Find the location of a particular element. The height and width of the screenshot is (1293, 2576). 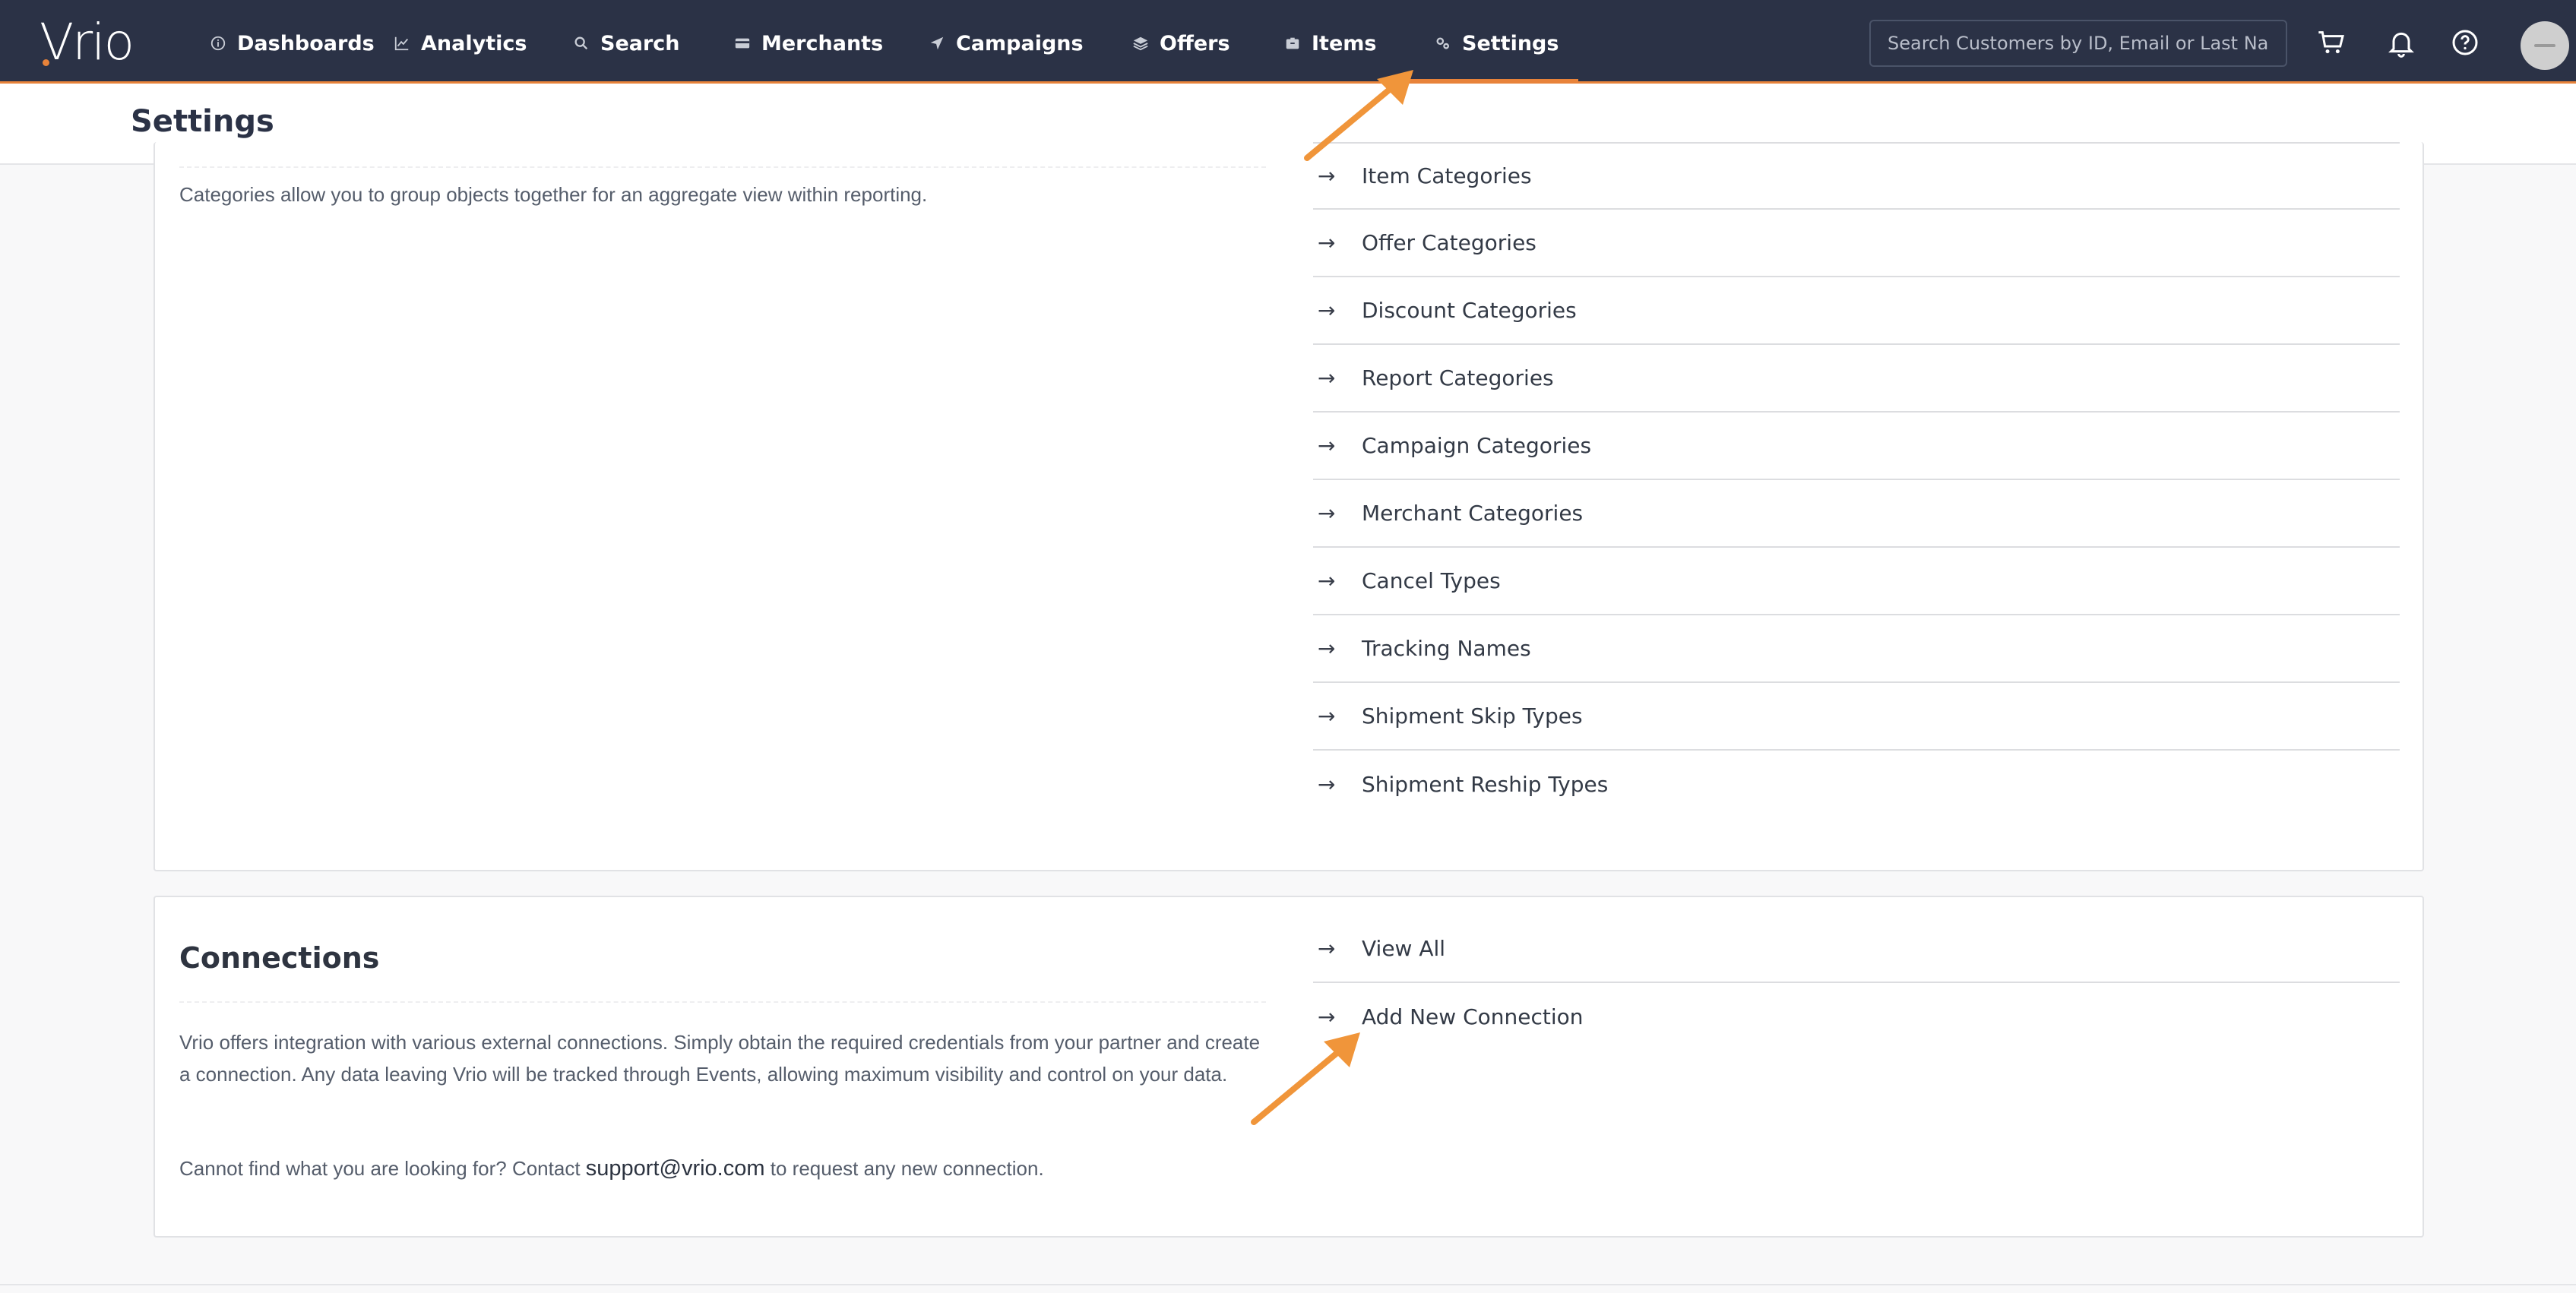

cart-icon is located at coordinates (2331, 42).